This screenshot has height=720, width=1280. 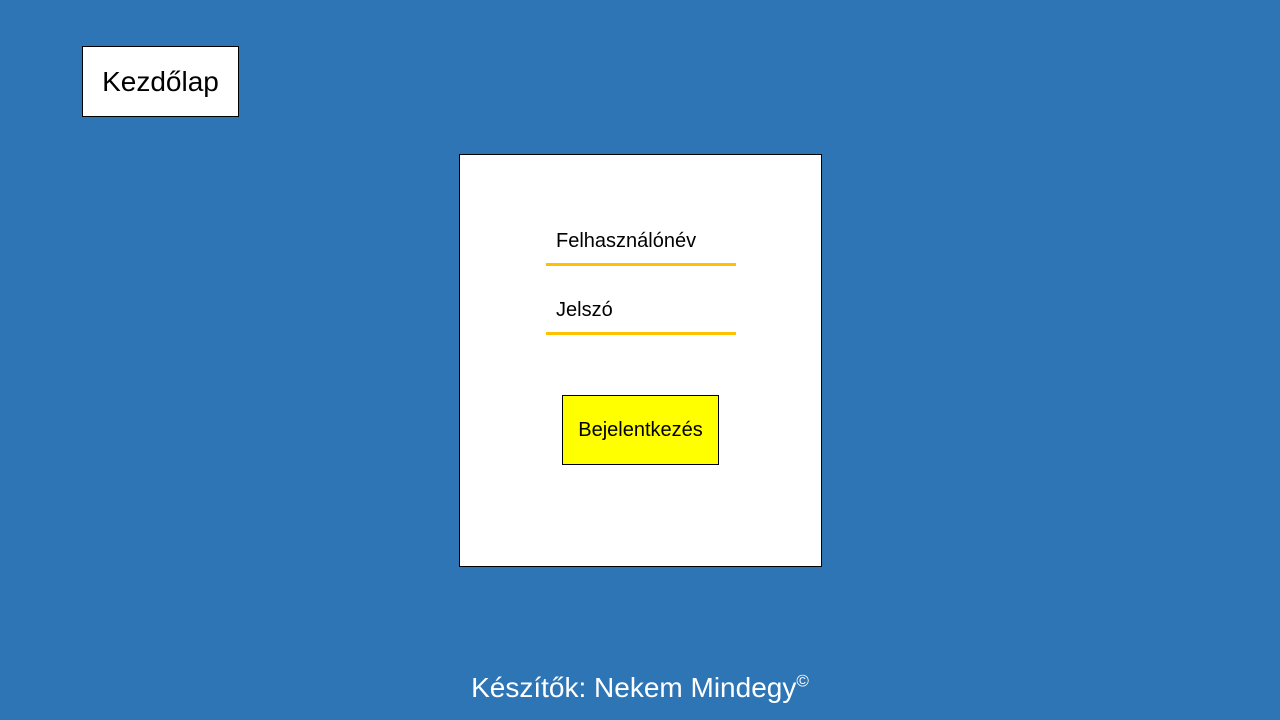 What do you see at coordinates (626, 241) in the screenshot?
I see `username-label: Felhasználónév` at bounding box center [626, 241].